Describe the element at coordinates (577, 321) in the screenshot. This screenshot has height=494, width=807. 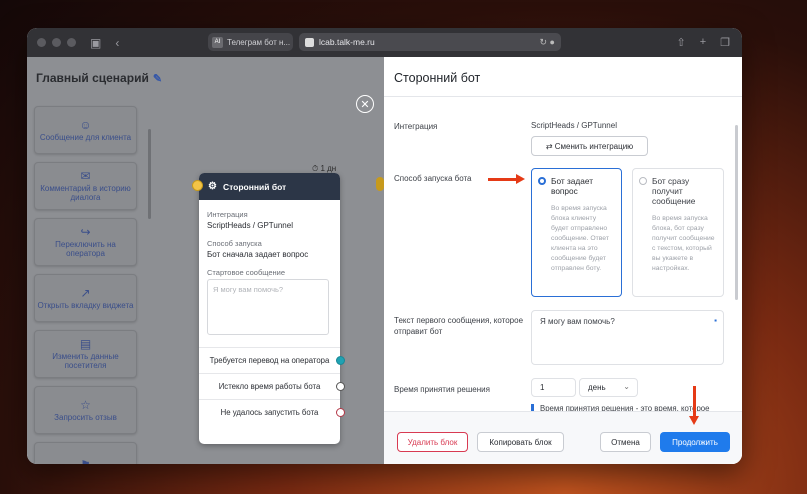
I see `first-message-value: Я могу вам помочь?` at that location.